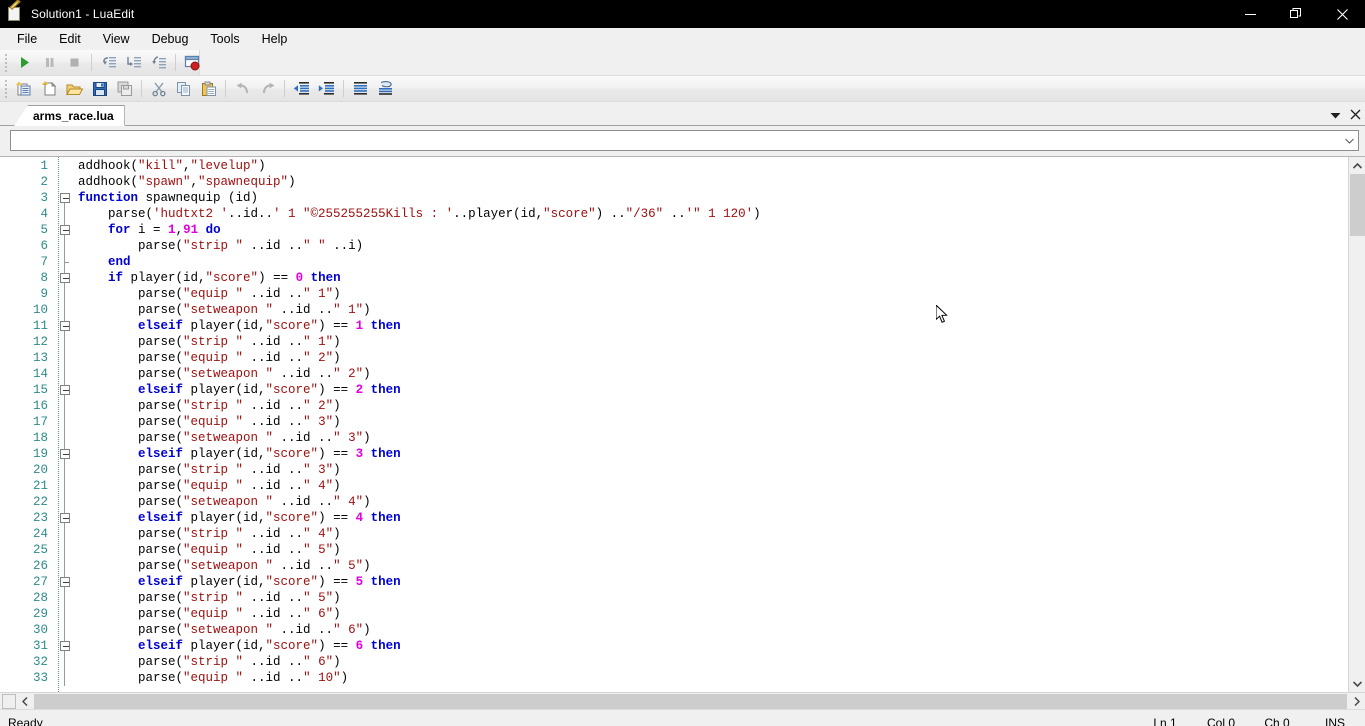 The height and width of the screenshot is (726, 1365). What do you see at coordinates (301, 88) in the screenshot?
I see `decrease-indent-button` at bounding box center [301, 88].